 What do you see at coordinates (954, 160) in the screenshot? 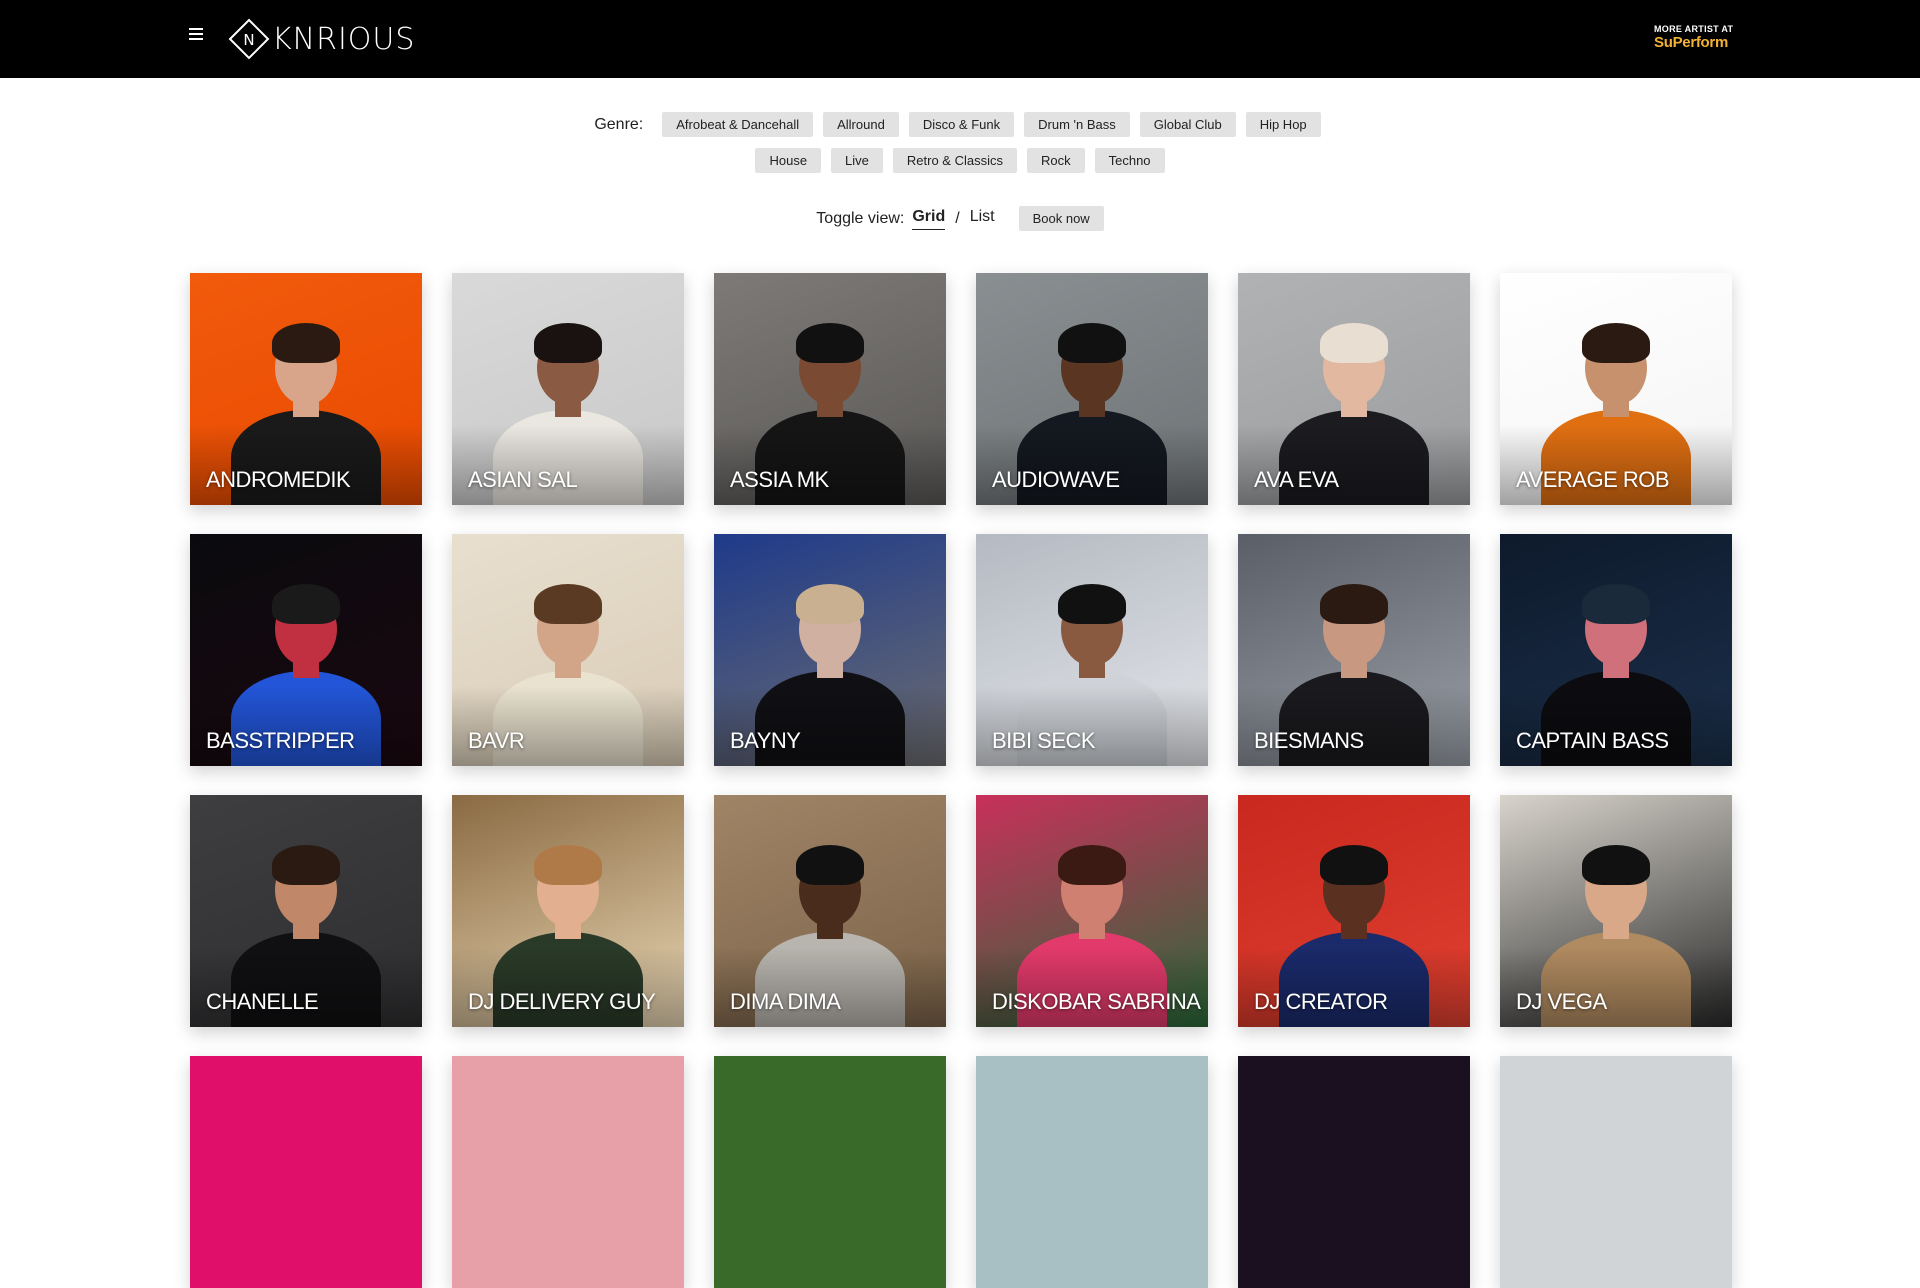
I see `genre-chip: Retro & Classics` at bounding box center [954, 160].